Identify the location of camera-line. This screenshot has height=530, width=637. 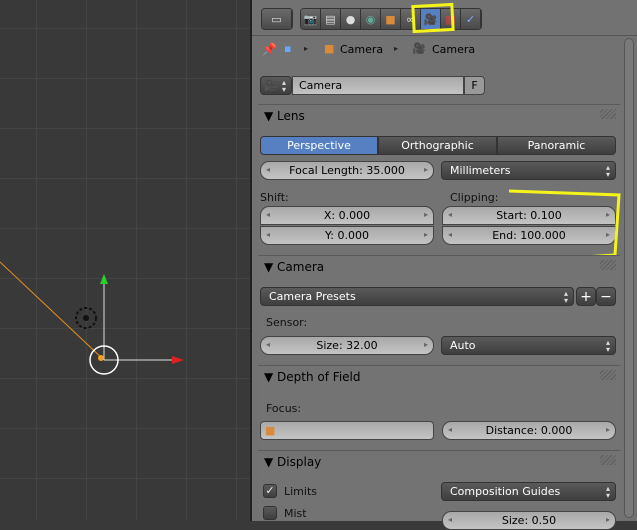
(52, 311).